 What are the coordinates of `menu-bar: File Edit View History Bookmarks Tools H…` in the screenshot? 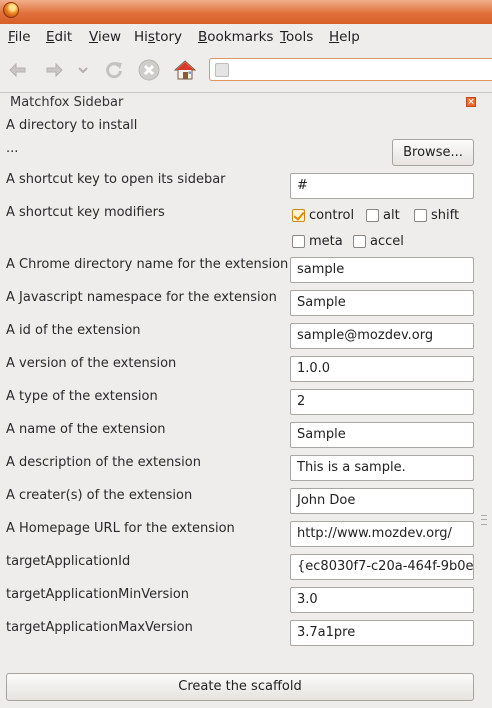 It's located at (246, 37).